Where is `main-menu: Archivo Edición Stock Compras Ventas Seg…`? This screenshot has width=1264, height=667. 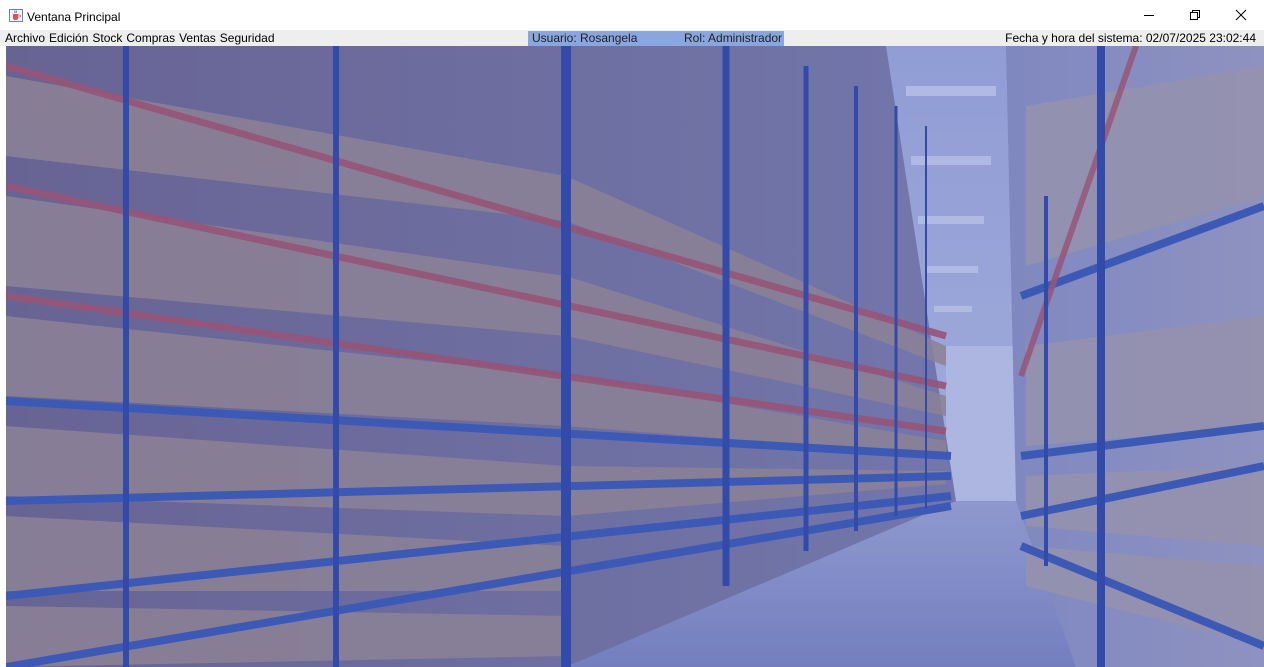 main-menu: Archivo Edición Stock Compras Ventas Seg… is located at coordinates (140, 38).